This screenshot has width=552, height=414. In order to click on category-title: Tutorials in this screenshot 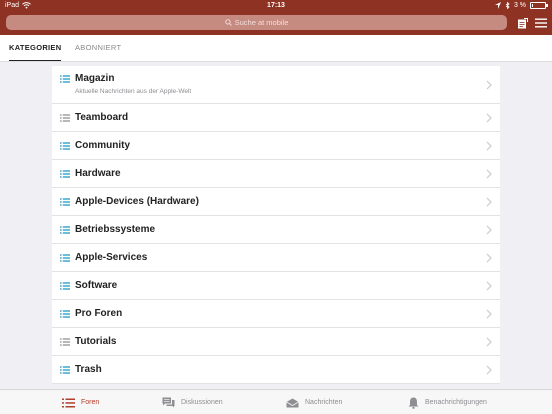, I will do `click(96, 341)`.